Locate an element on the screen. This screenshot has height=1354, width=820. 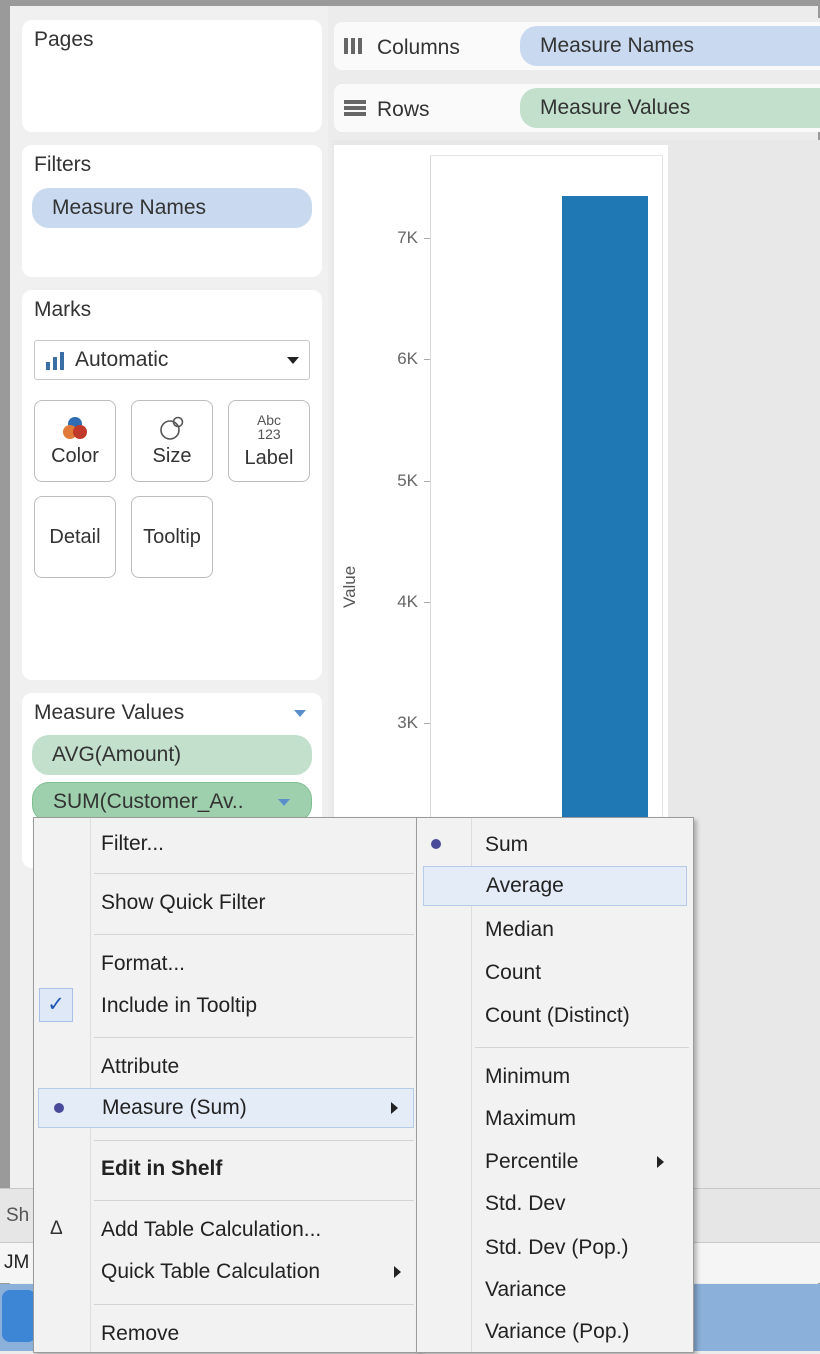
columns-shelf: Columns Measure Names is located at coordinates (577, 46).